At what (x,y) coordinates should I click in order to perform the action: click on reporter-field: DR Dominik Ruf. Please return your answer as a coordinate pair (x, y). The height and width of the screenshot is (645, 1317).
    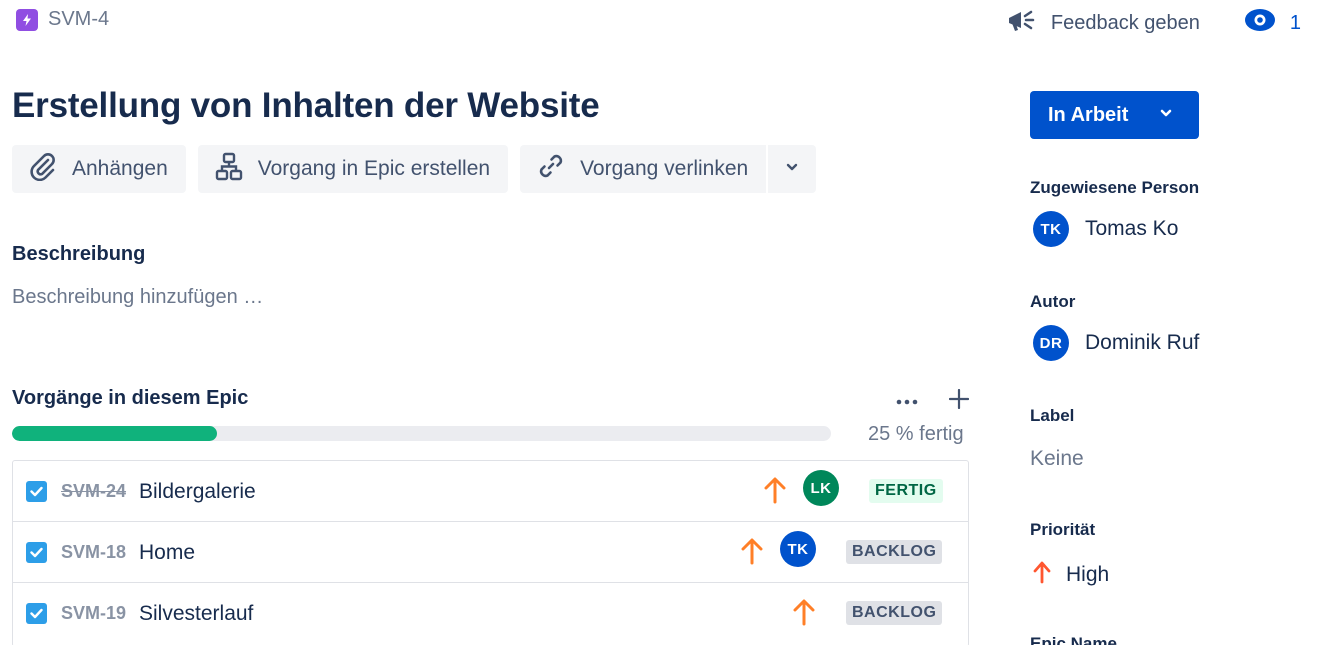
    Looking at the image, I should click on (1116, 343).